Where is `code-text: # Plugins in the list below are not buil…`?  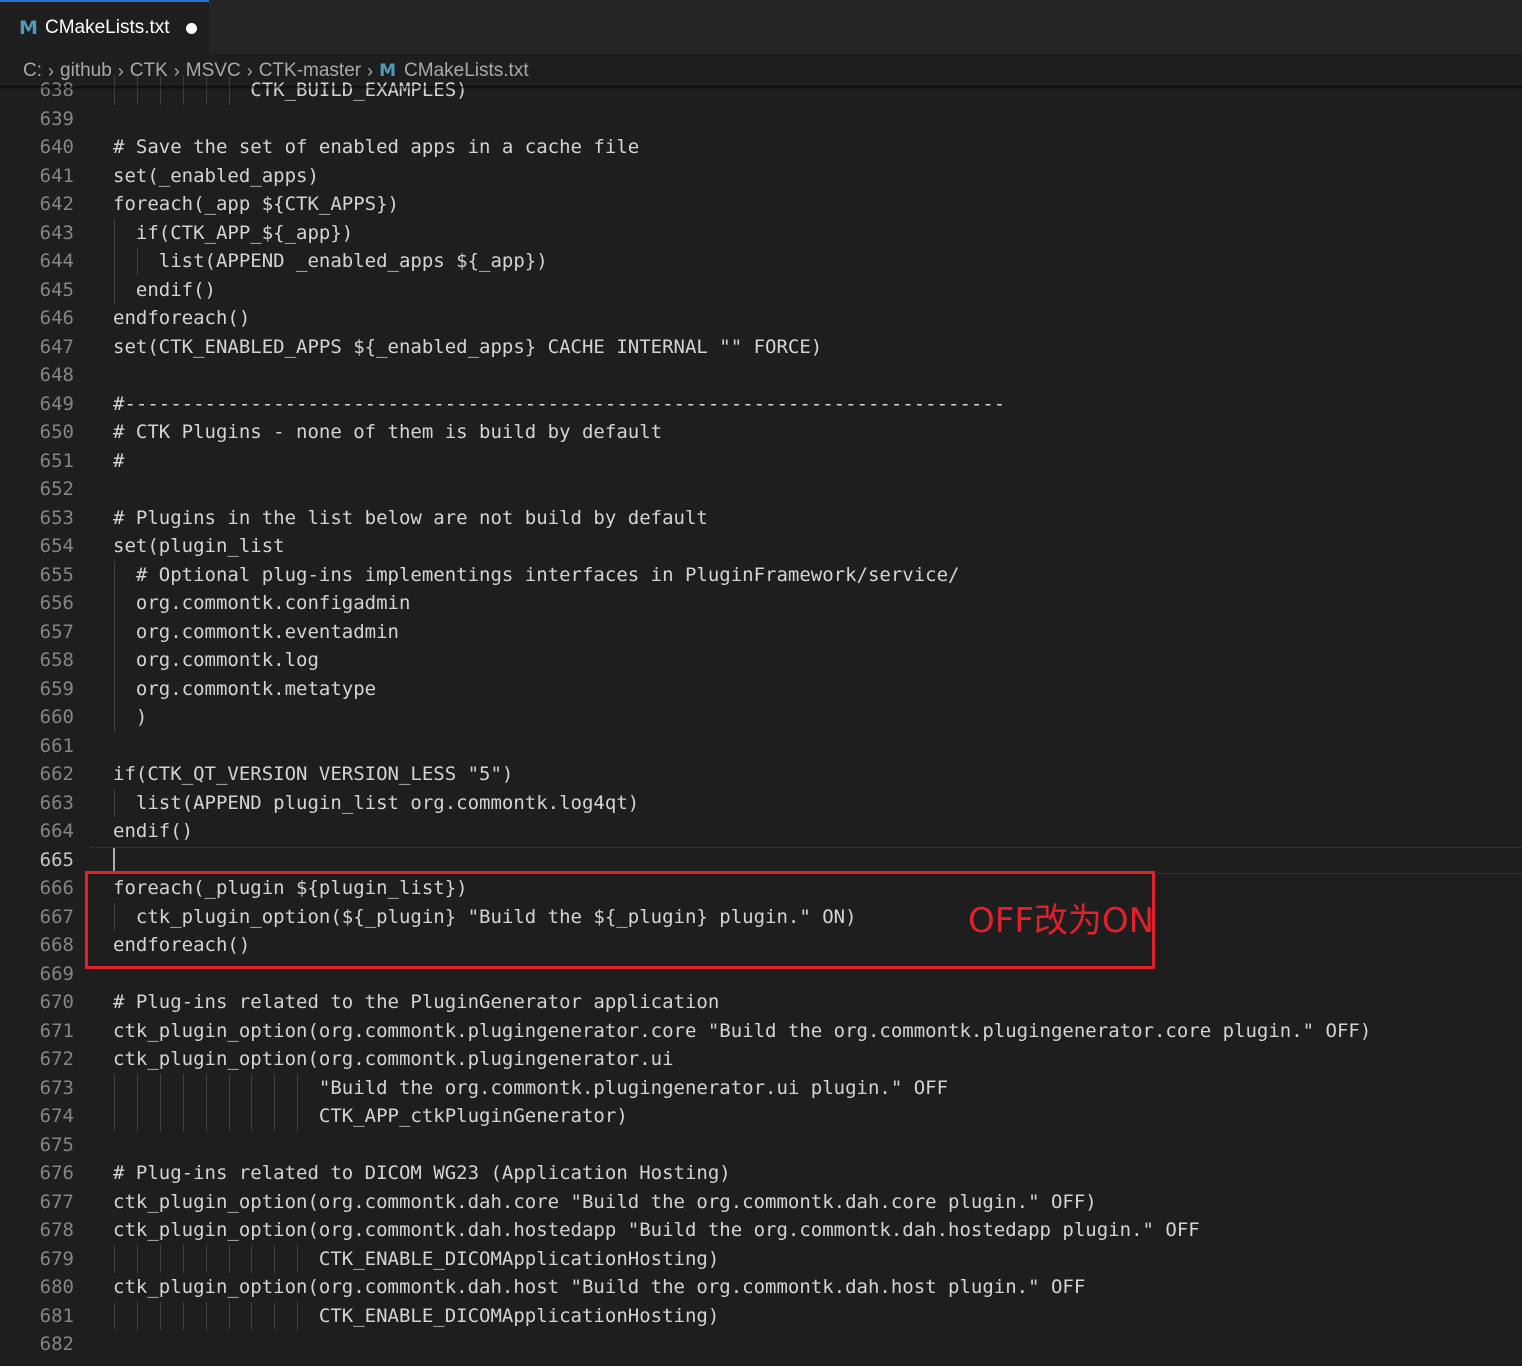
code-text: # Plugins in the list below are not buil… is located at coordinates (410, 517).